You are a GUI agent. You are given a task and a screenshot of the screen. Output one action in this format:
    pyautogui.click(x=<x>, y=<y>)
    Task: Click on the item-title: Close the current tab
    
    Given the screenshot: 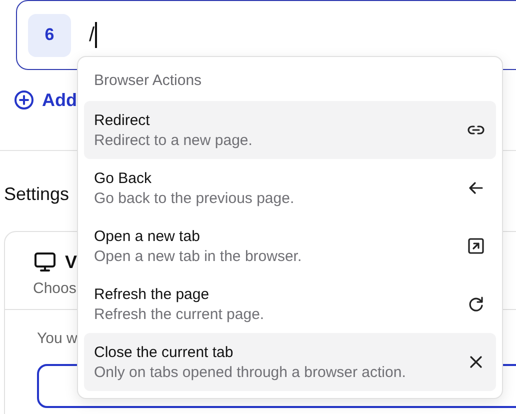 What is the action you would take?
    pyautogui.click(x=164, y=352)
    